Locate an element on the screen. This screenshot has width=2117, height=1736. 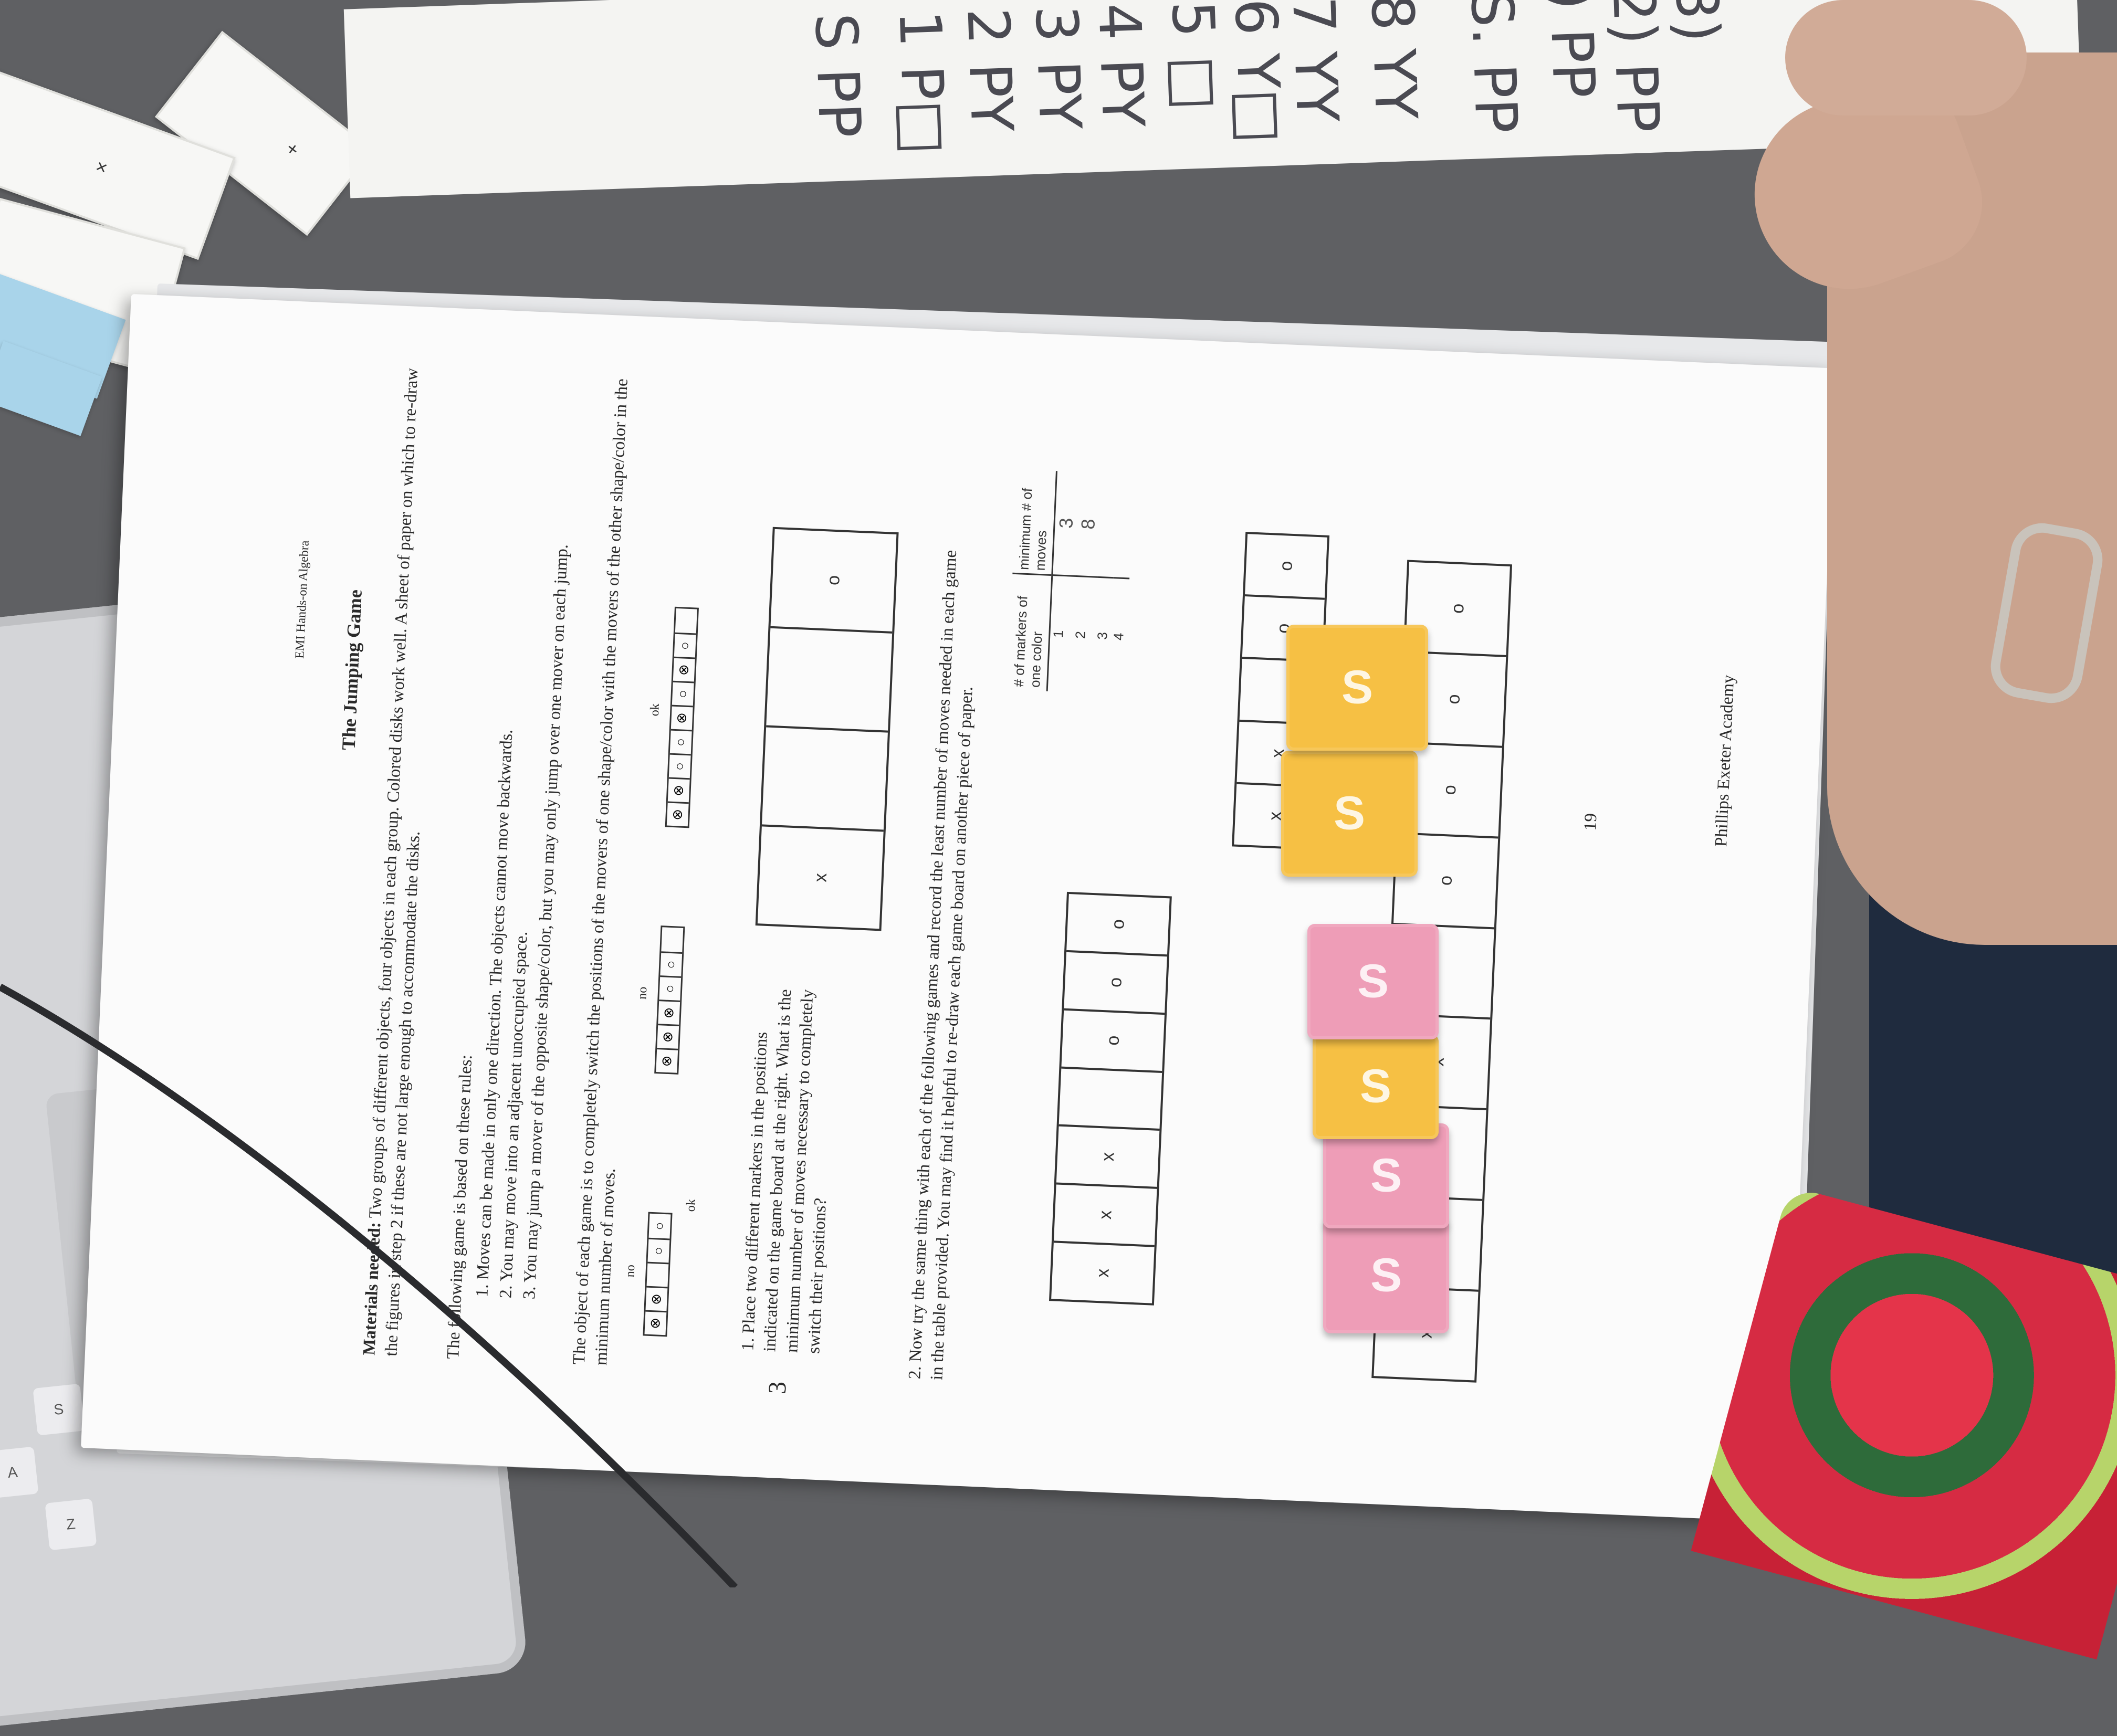
materials-label: Materials needed: is located at coordinates (372, 1289).